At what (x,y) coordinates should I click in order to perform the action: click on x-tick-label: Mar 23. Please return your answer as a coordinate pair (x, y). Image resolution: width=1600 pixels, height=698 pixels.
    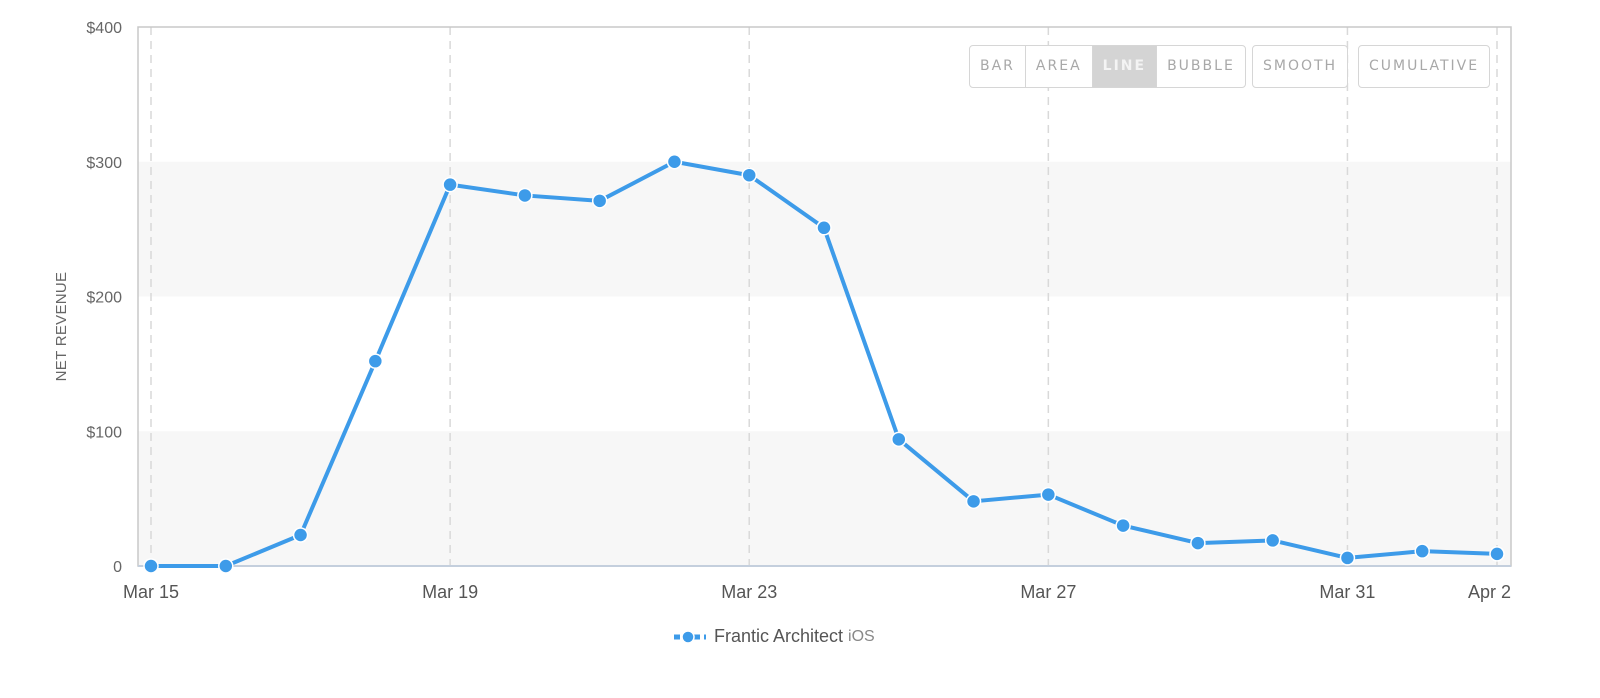
    Looking at the image, I should click on (749, 592).